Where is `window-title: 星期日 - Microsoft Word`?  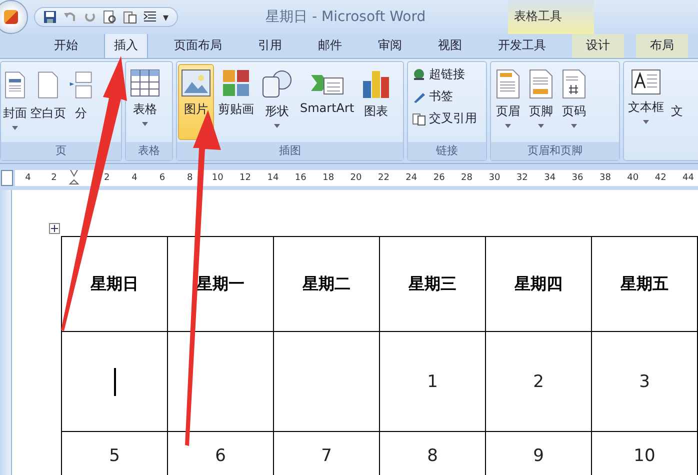 window-title: 星期日 - Microsoft Word is located at coordinates (346, 17).